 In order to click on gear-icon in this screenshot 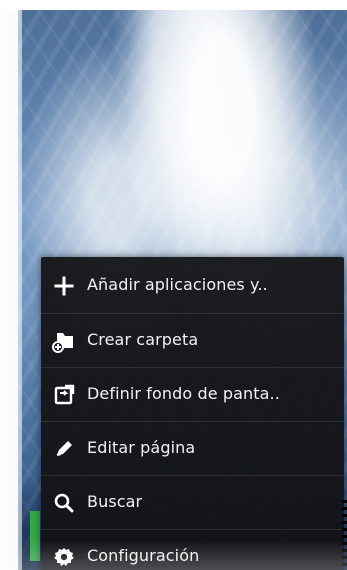, I will do `click(64, 550)`.